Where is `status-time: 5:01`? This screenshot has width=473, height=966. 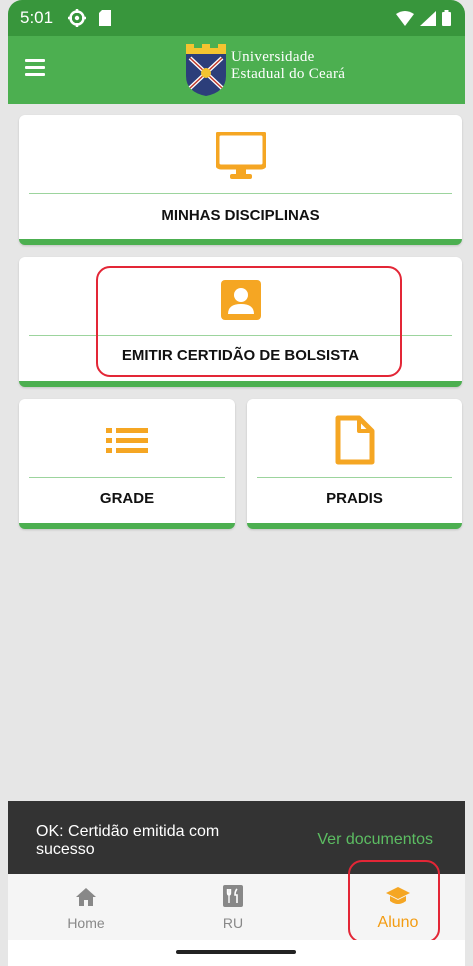
status-time: 5:01 is located at coordinates (37, 17).